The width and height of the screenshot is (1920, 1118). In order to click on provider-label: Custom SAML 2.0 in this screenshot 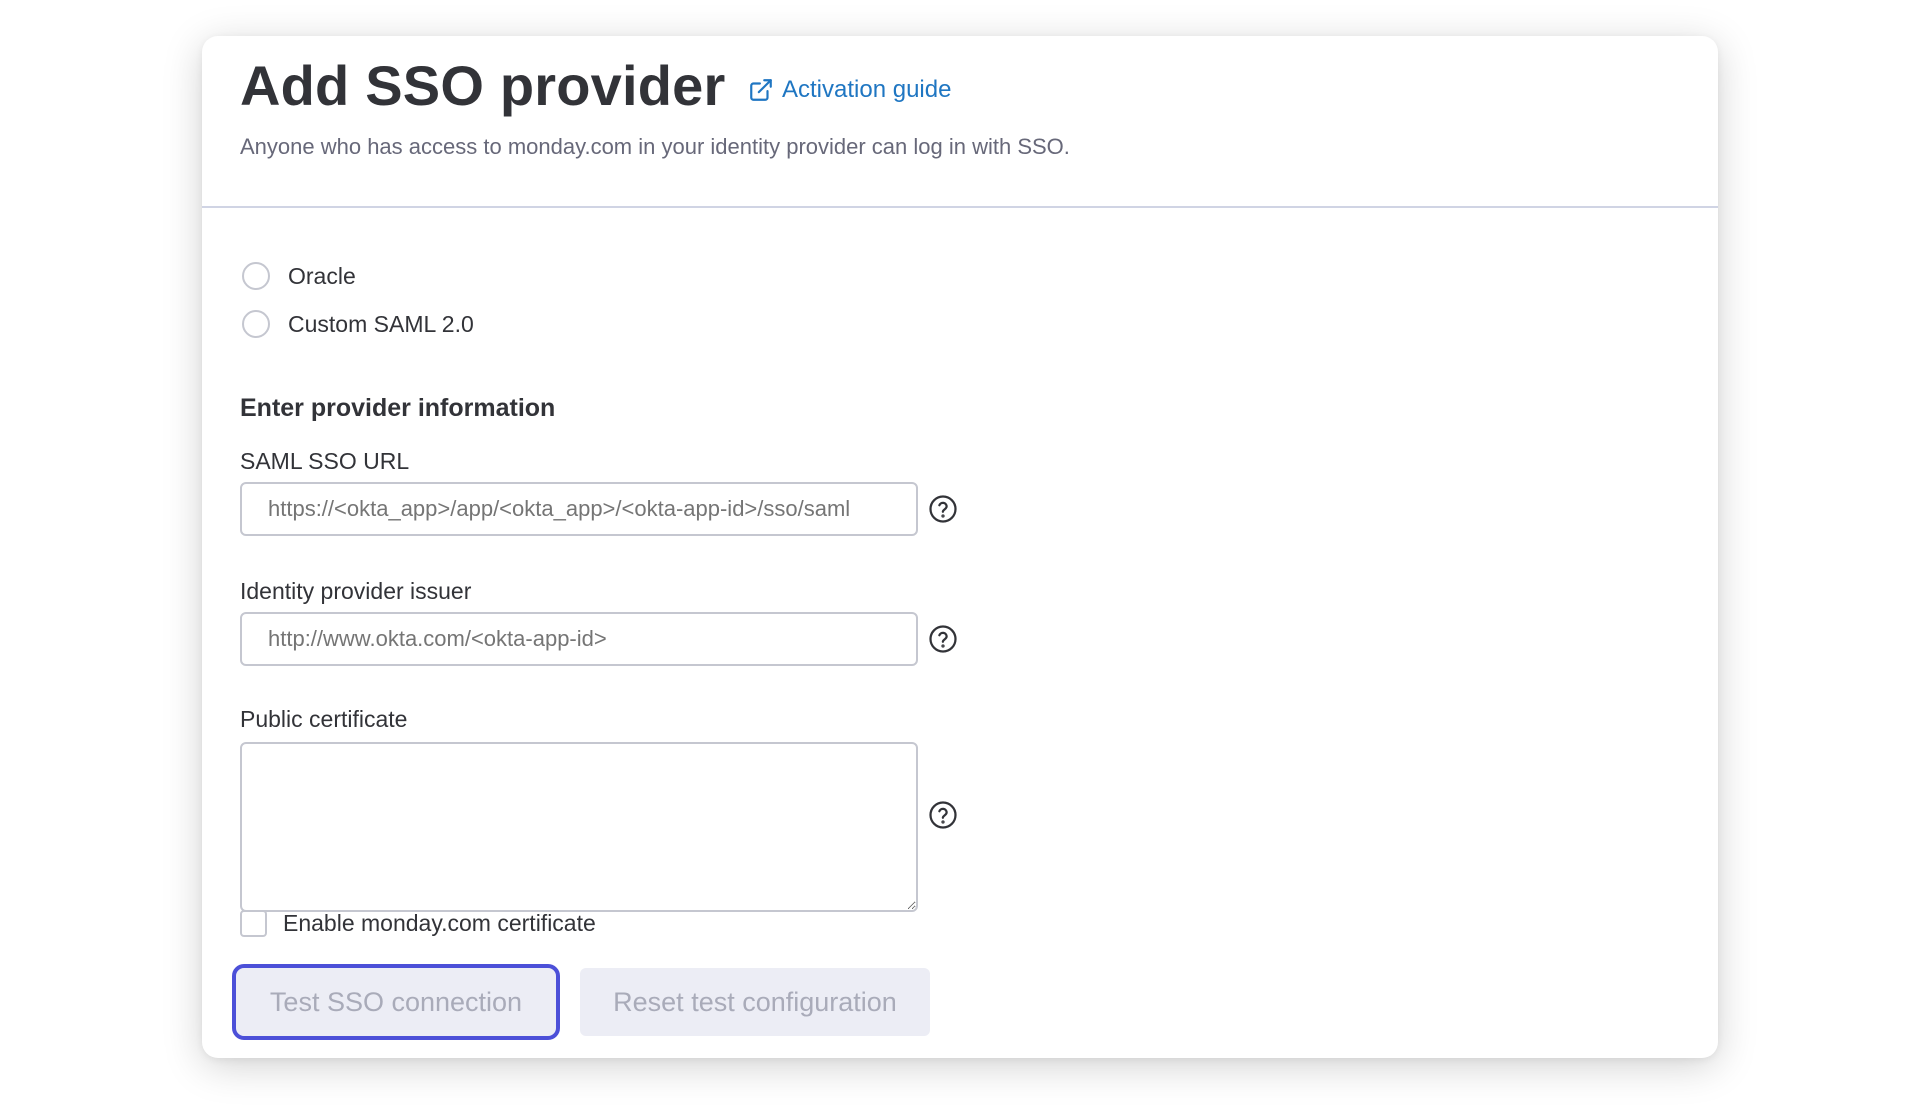, I will do `click(381, 323)`.